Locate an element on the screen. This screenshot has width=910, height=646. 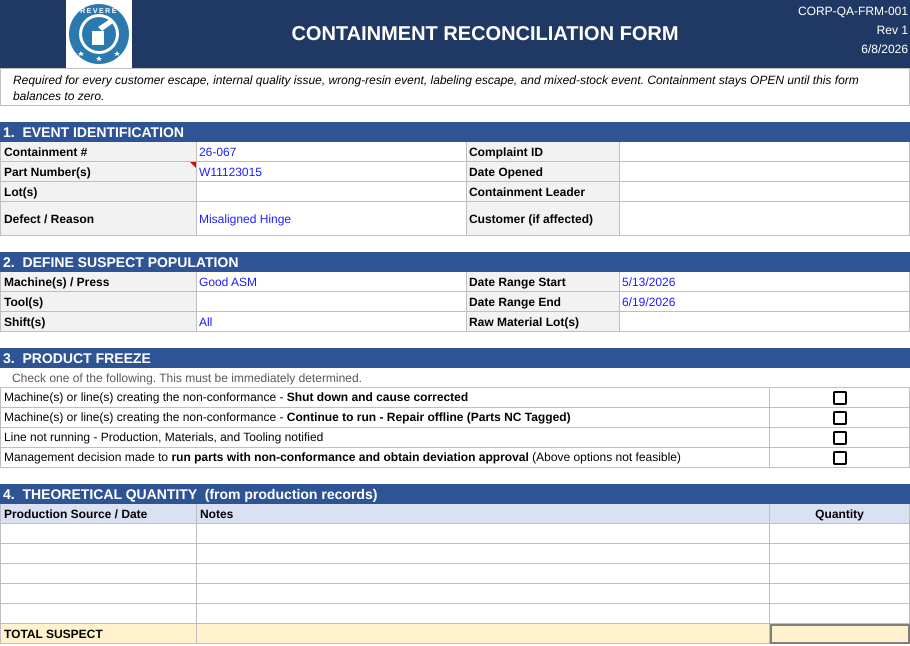
revision-label: Rev 1 is located at coordinates (892, 30).